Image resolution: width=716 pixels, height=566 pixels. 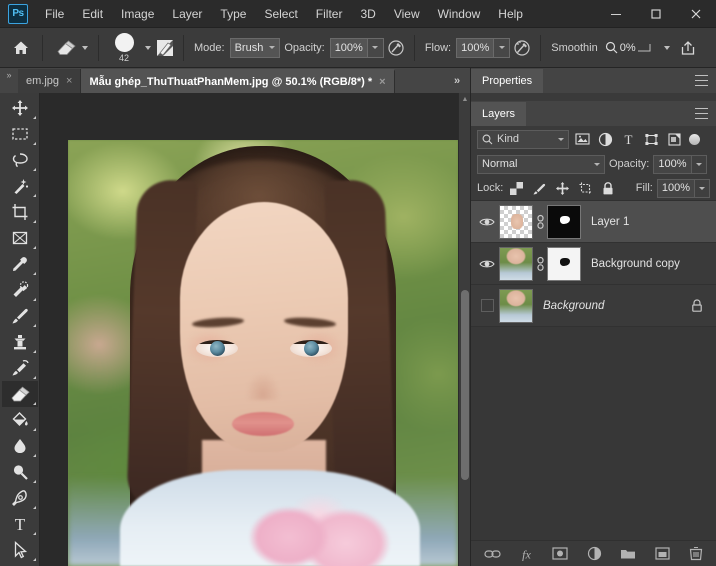 What do you see at coordinates (20, 290) in the screenshot?
I see `healing-brush-tool` at bounding box center [20, 290].